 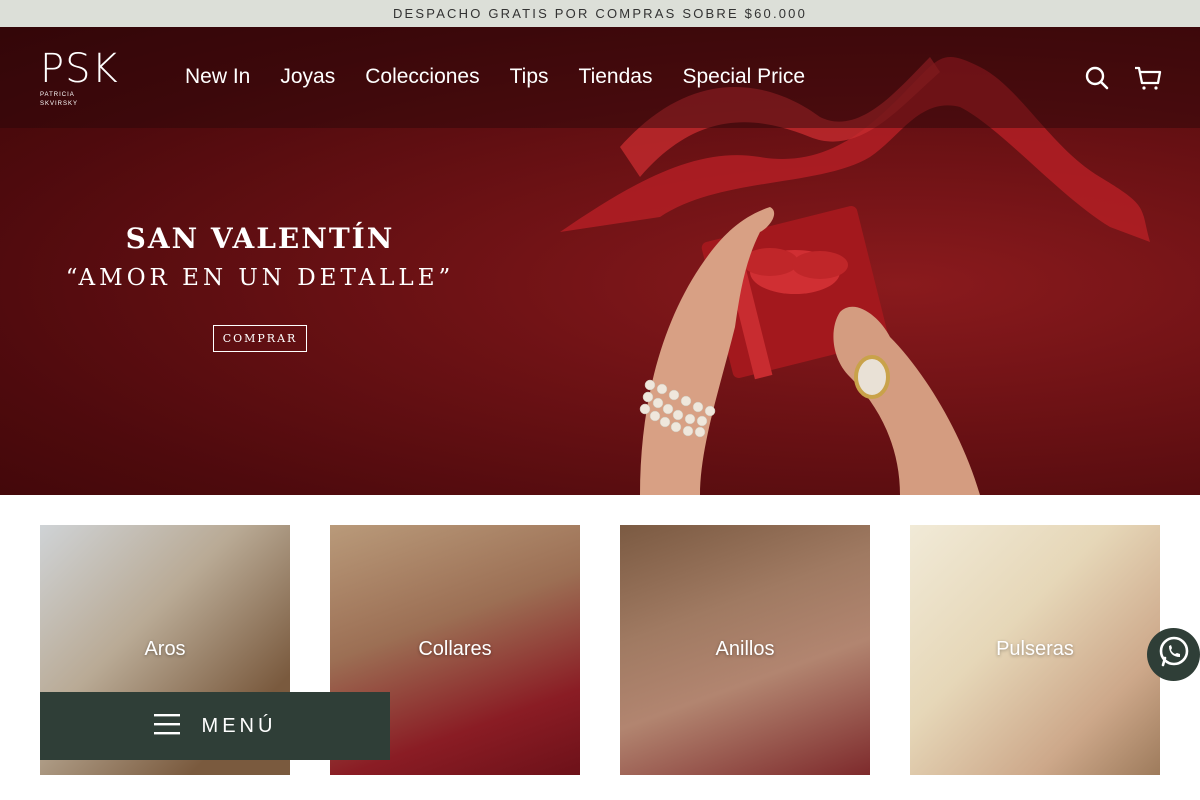 What do you see at coordinates (616, 77) in the screenshot?
I see `nav-tiendas: Tiendas` at bounding box center [616, 77].